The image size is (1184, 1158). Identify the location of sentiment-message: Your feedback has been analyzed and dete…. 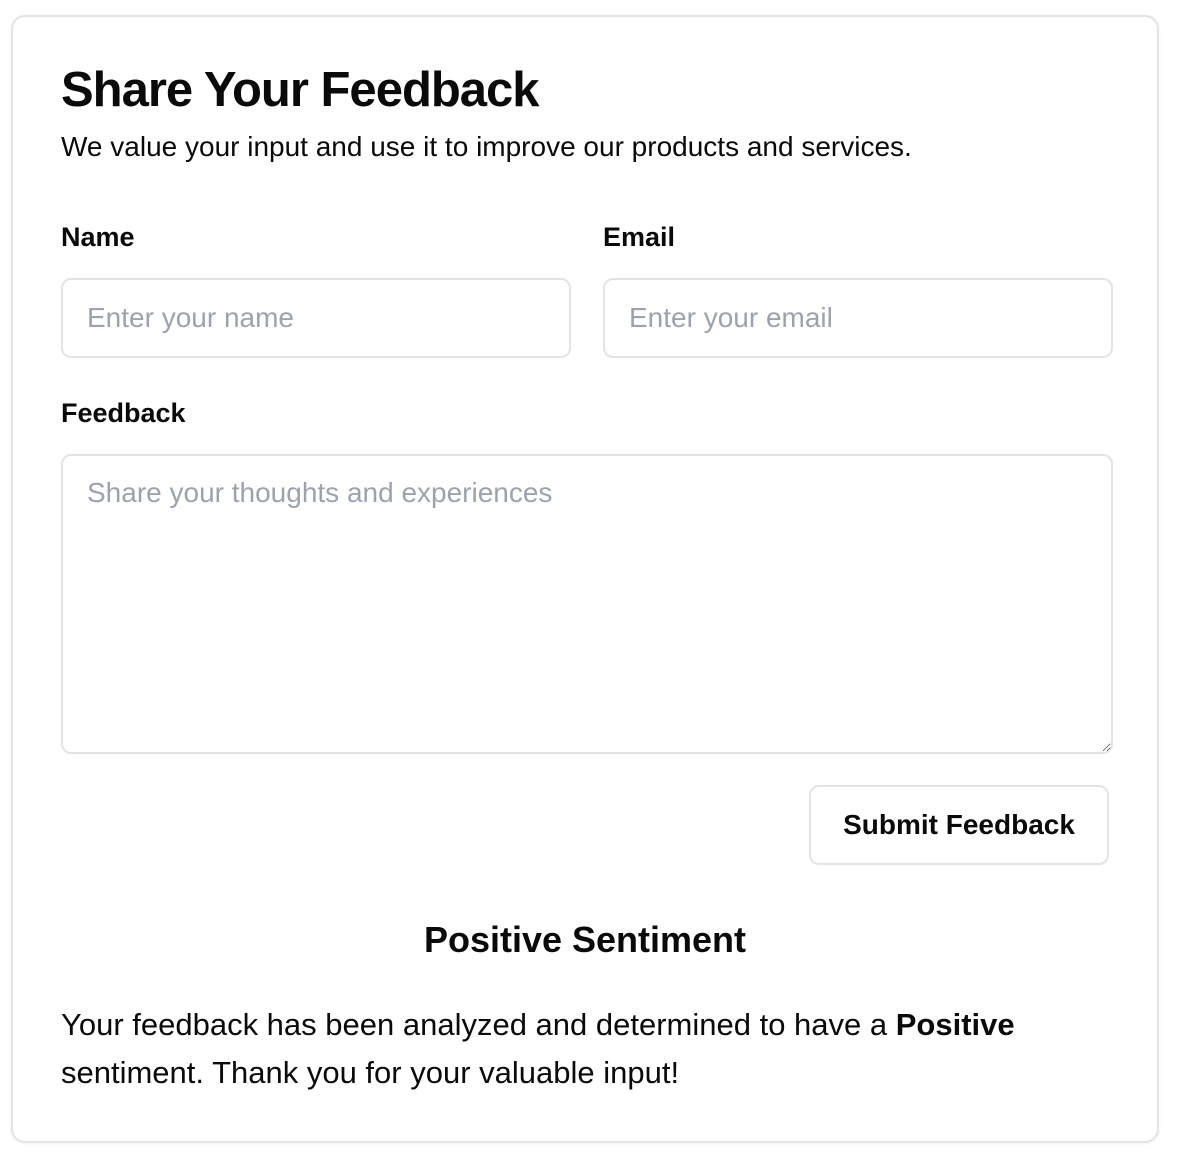
(585, 1049).